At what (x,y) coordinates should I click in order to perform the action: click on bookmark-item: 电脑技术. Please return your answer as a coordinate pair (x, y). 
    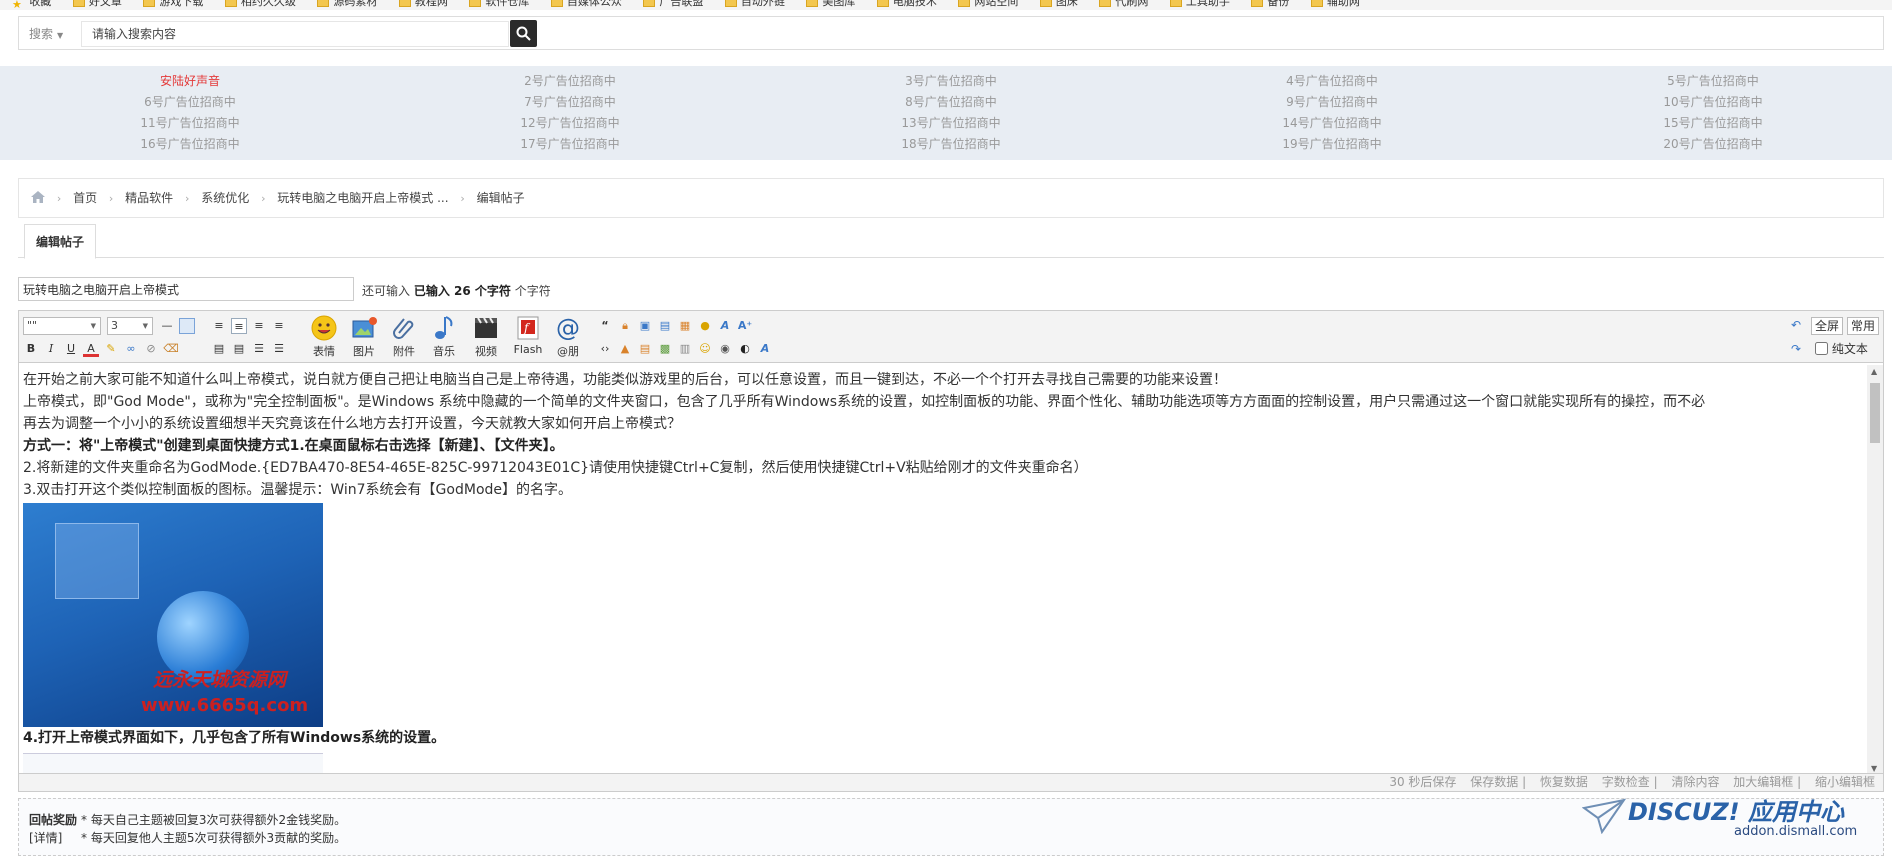
    Looking at the image, I should click on (906, 3).